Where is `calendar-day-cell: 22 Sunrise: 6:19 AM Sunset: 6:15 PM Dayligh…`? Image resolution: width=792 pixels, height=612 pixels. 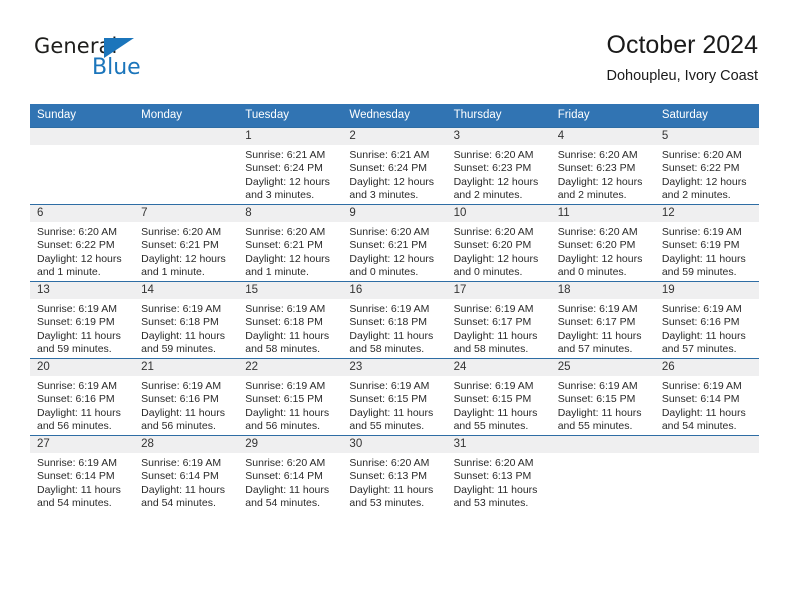
calendar-day-cell: 22 Sunrise: 6:19 AM Sunset: 6:15 PM Dayligh… is located at coordinates (290, 397).